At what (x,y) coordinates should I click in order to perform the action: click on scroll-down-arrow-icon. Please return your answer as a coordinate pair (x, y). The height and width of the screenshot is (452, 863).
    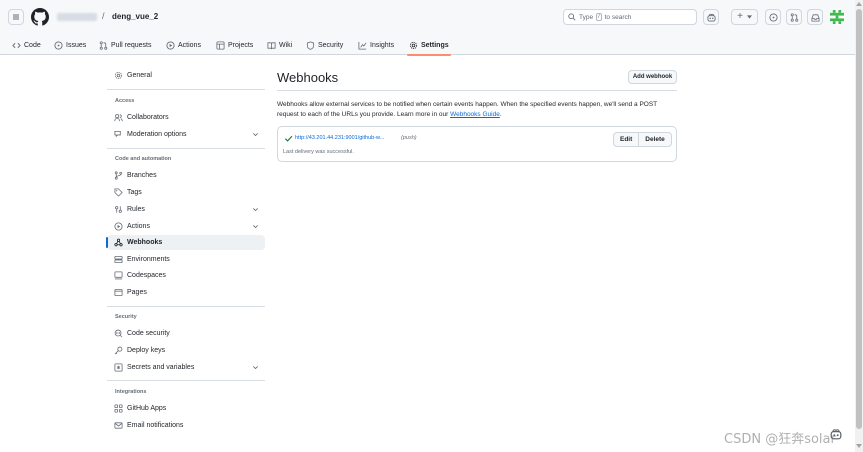
    Looking at the image, I should click on (859, 446).